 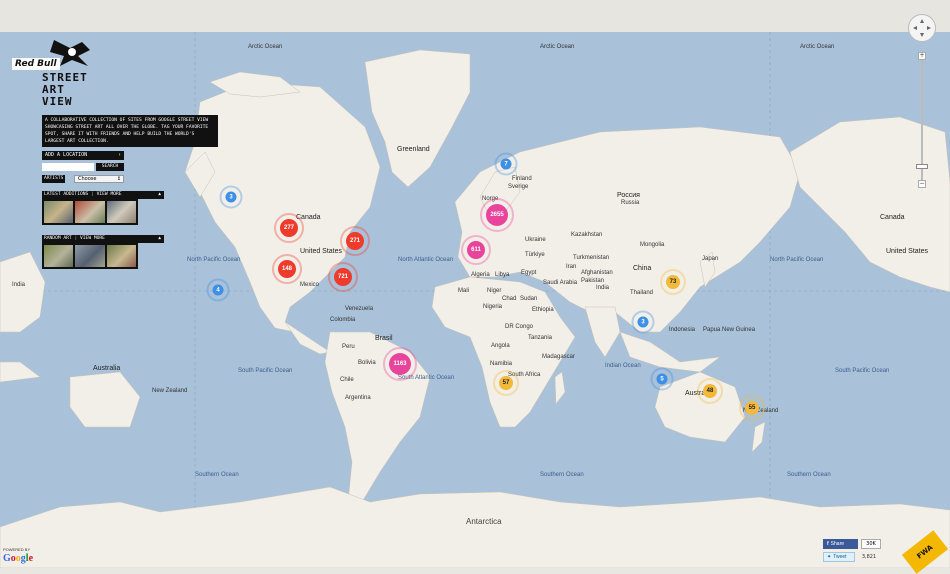 I want to click on label-arctic-ocean-2: Arctic Ocean, so click(x=557, y=47).